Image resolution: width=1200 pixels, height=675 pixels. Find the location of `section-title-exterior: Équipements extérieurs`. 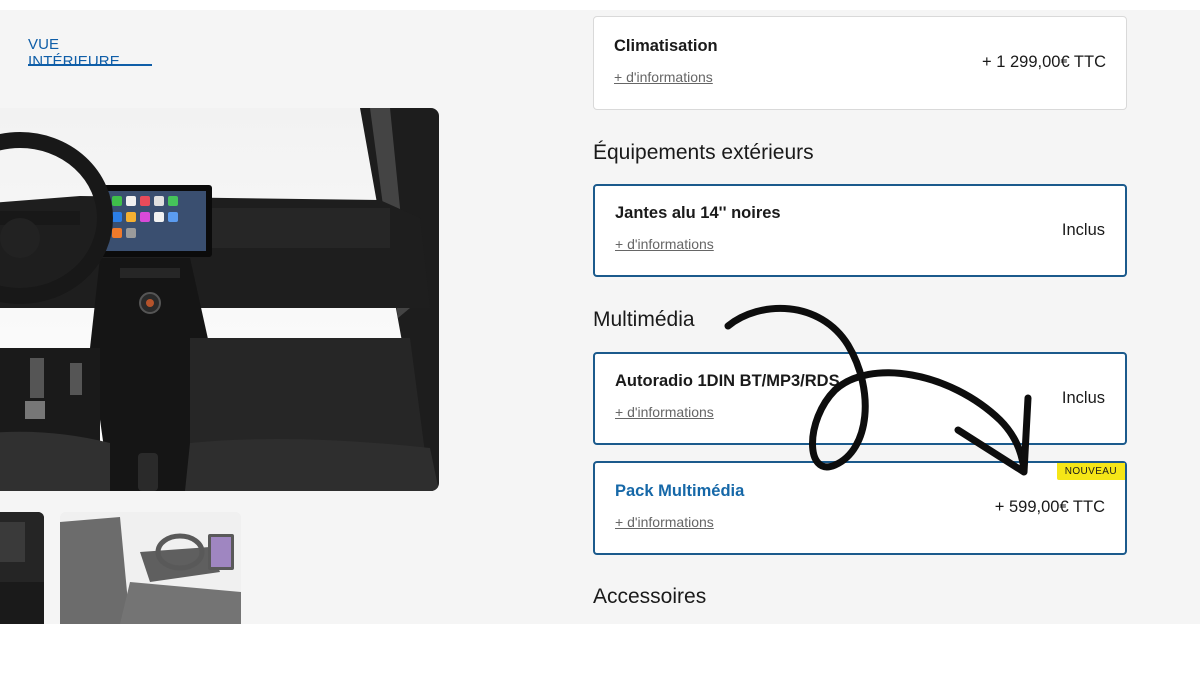

section-title-exterior: Équipements extérieurs is located at coordinates (703, 152).